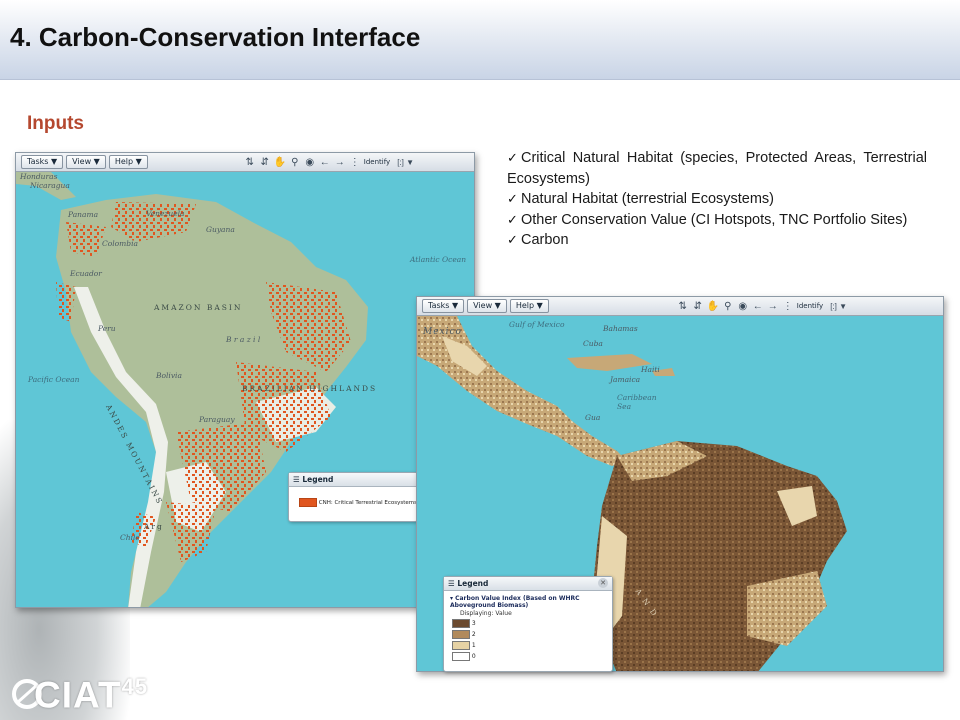  I want to click on list-item: ✓ Carbon, so click(717, 240).